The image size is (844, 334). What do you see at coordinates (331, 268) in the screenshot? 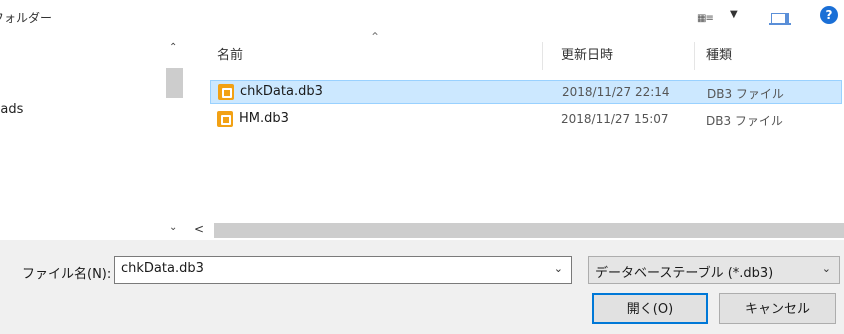
I see `file-name-input` at bounding box center [331, 268].